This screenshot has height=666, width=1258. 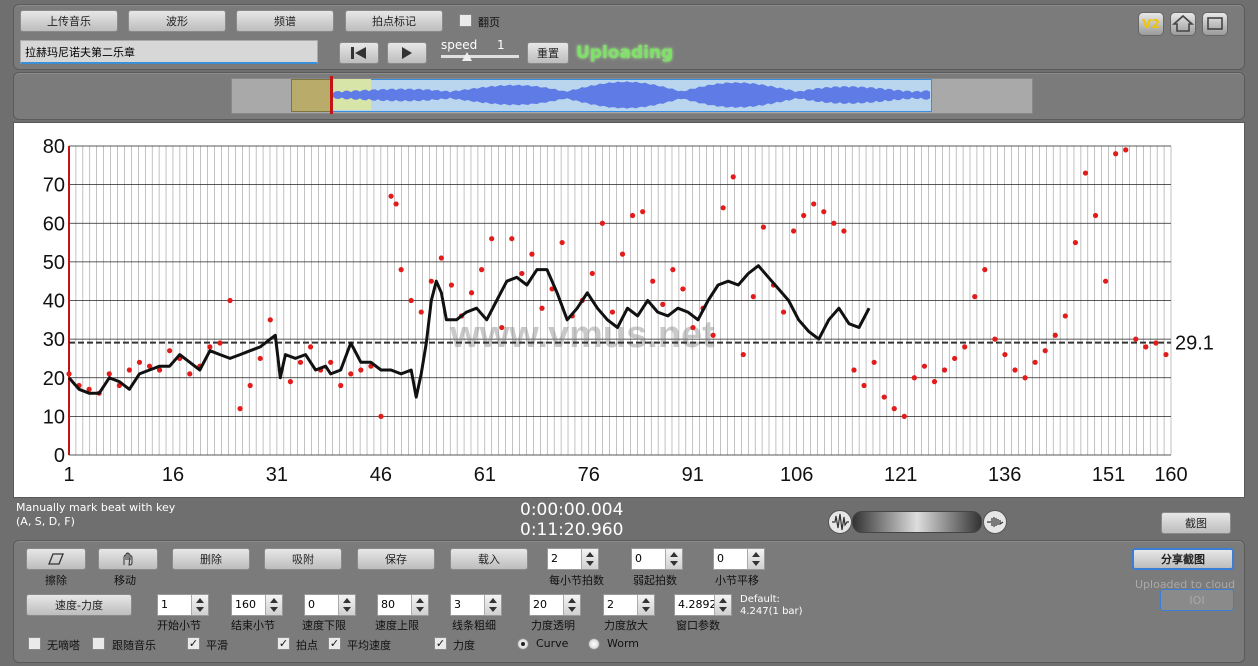 I want to click on no-metronome-checkbox, so click(x=34, y=643).